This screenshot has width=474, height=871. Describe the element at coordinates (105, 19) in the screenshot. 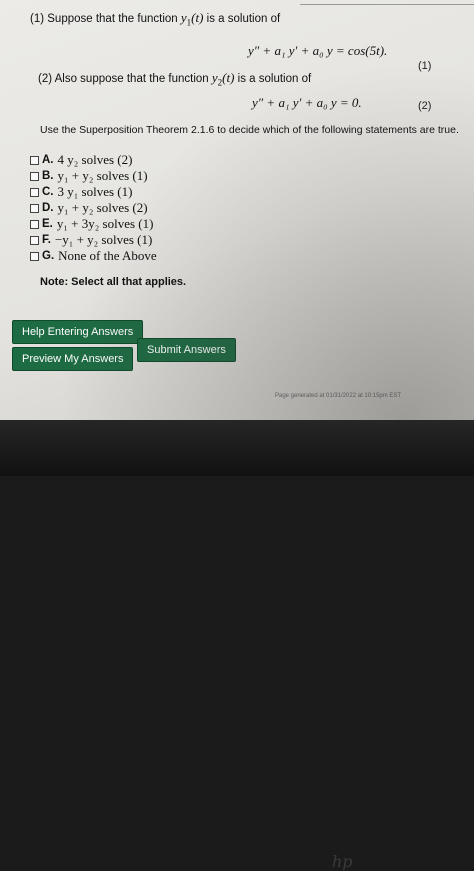

I see `part1-prefix: (1) Suppose that the function` at that location.